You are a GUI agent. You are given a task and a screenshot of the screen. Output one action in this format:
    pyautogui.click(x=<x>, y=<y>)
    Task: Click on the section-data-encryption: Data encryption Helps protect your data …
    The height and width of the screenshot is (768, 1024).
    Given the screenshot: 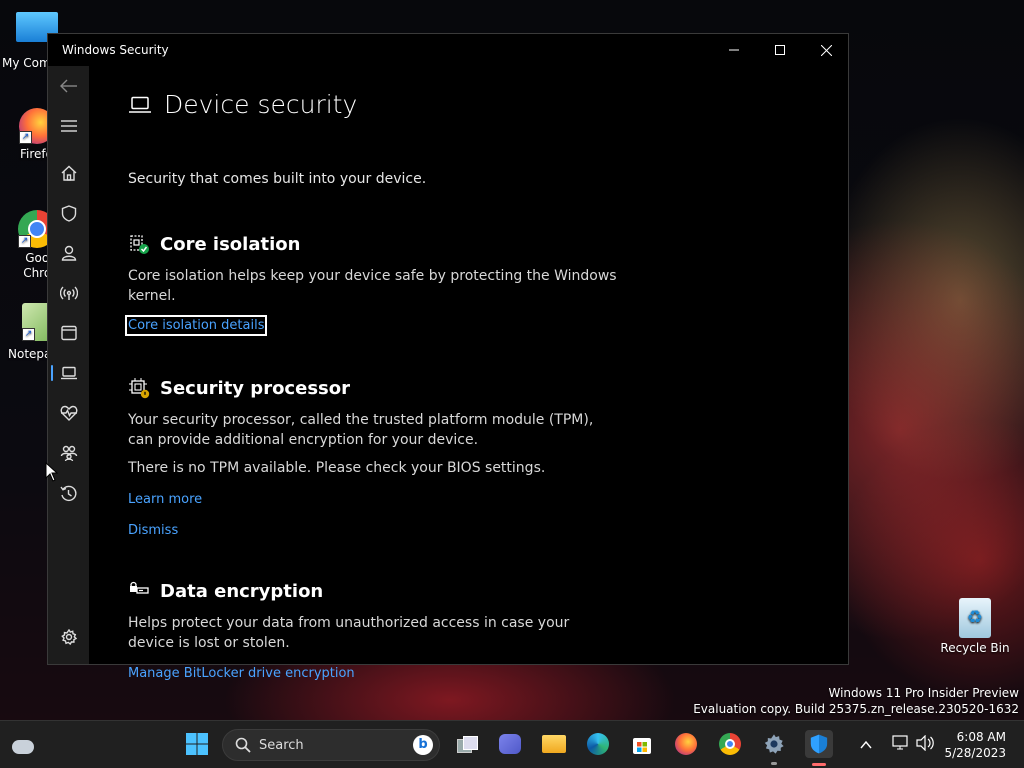 What is the action you would take?
    pyautogui.click(x=373, y=631)
    